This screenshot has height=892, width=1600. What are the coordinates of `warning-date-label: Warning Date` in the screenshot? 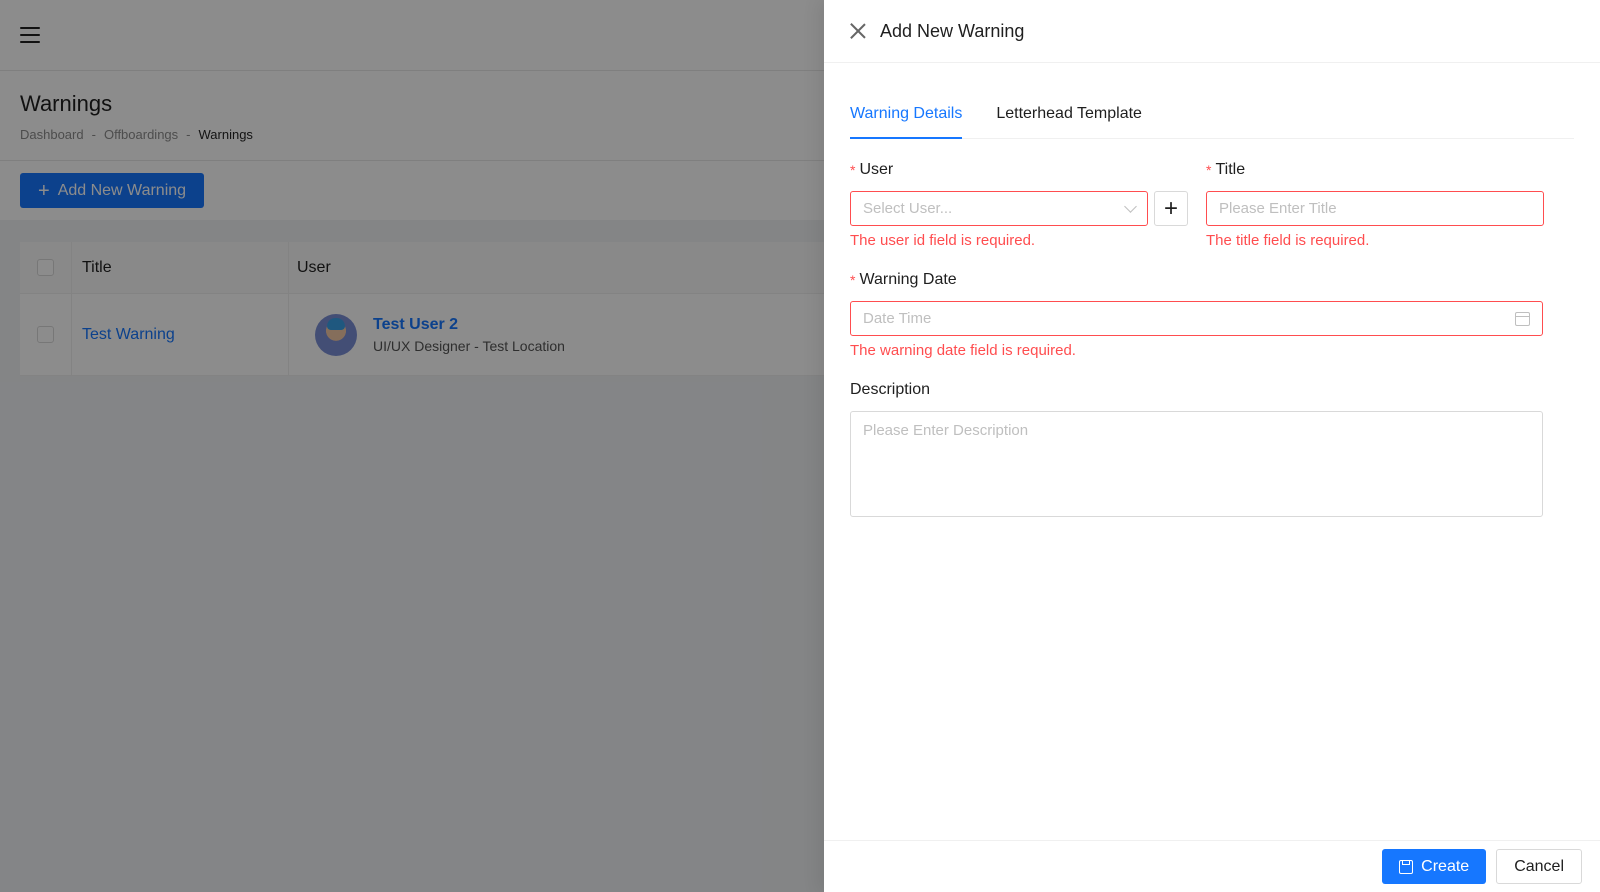 It's located at (908, 279).